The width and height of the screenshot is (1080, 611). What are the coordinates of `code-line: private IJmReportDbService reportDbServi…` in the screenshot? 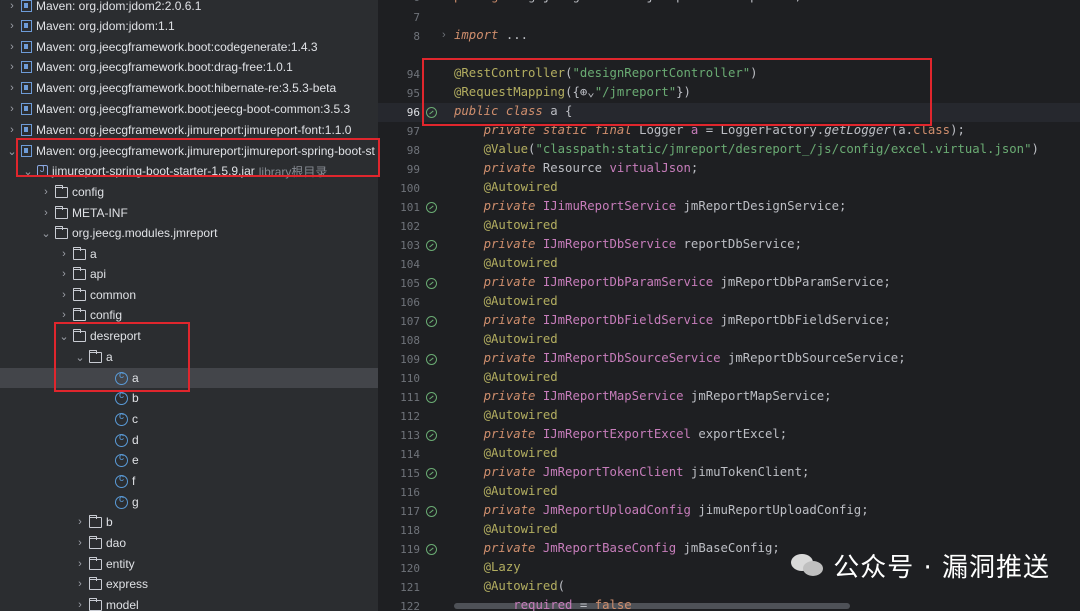 It's located at (628, 244).